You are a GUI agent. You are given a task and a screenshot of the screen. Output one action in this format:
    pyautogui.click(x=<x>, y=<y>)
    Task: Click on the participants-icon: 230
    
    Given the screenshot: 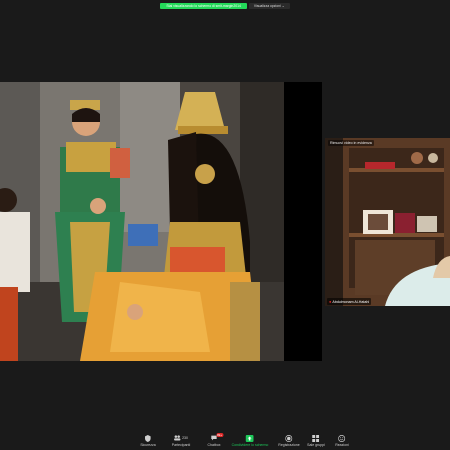 What is the action you would take?
    pyautogui.click(x=181, y=438)
    